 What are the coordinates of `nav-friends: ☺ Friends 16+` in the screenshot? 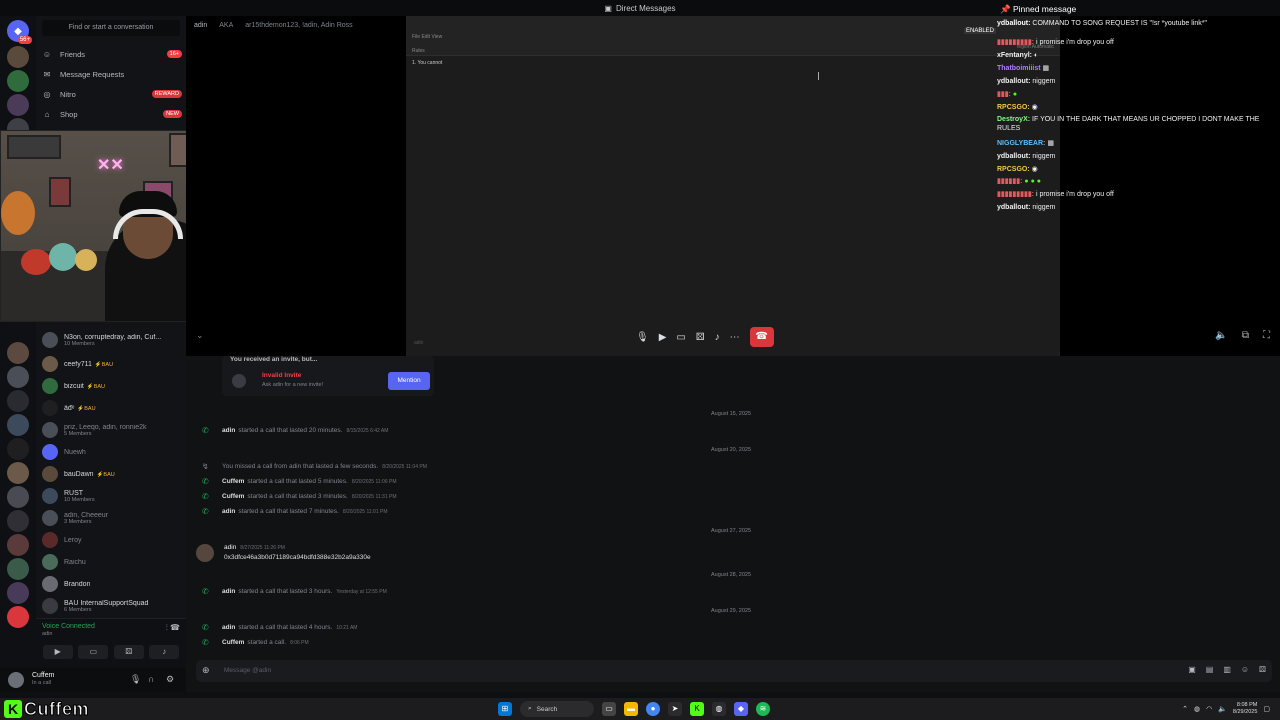 It's located at (111, 54).